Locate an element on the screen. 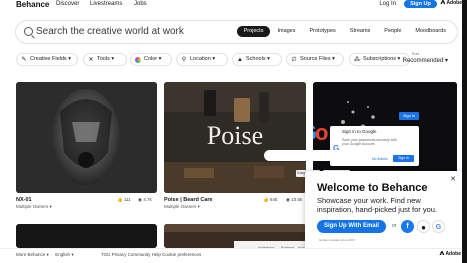  google-wordmark: o is located at coordinates (321, 132).